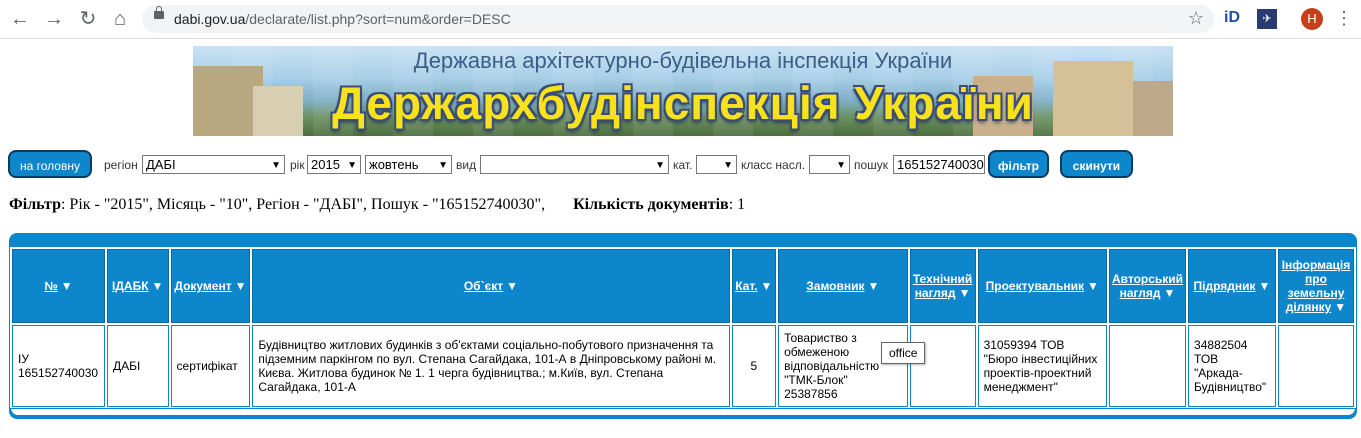 The width and height of the screenshot is (1361, 438). Describe the element at coordinates (137, 366) in the screenshot. I see `cell-idabk: ДАБІ` at that location.